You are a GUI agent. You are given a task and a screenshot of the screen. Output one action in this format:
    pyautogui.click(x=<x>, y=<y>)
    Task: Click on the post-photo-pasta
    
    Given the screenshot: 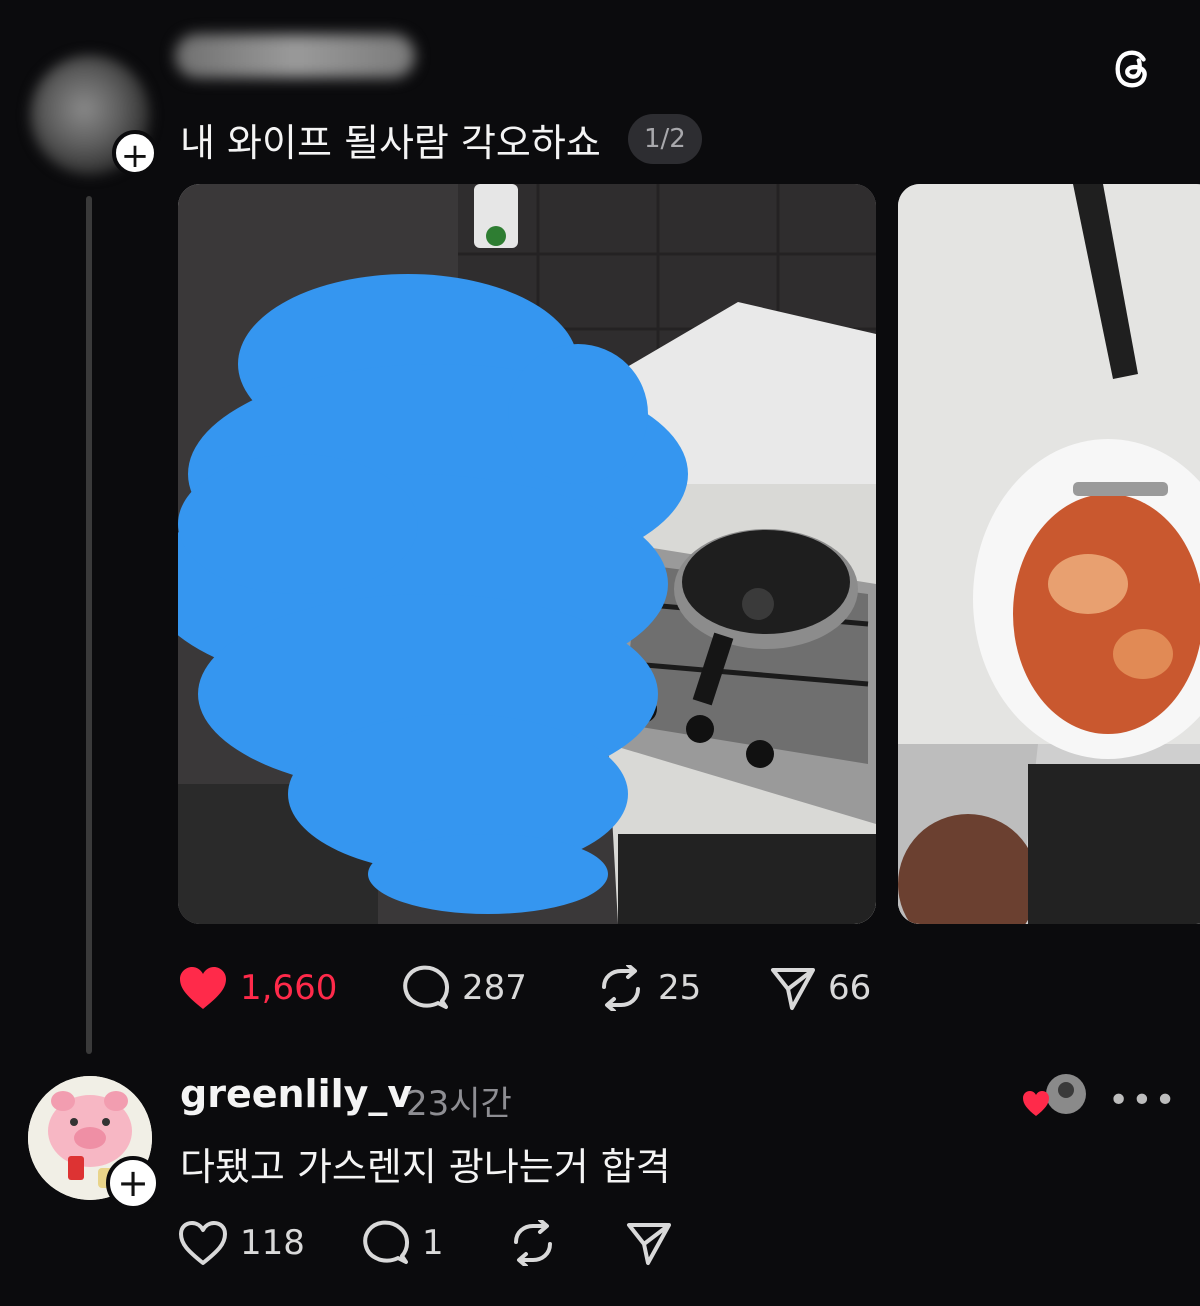 What is the action you would take?
    pyautogui.click(x=1049, y=554)
    